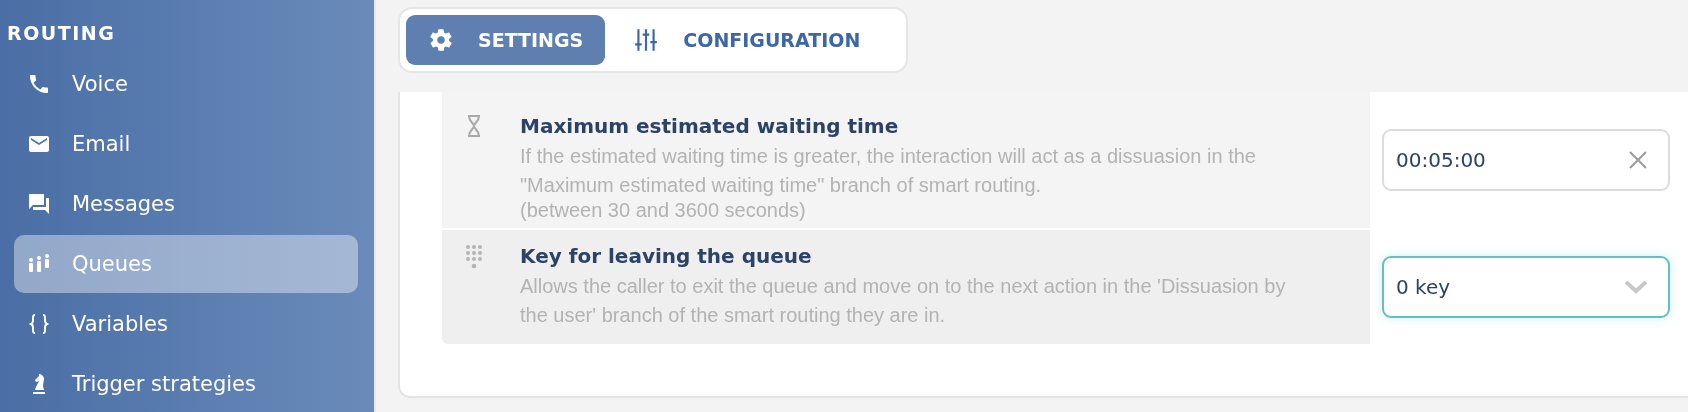 The width and height of the screenshot is (1688, 412). I want to click on sidebar-item: Email, so click(186, 144).